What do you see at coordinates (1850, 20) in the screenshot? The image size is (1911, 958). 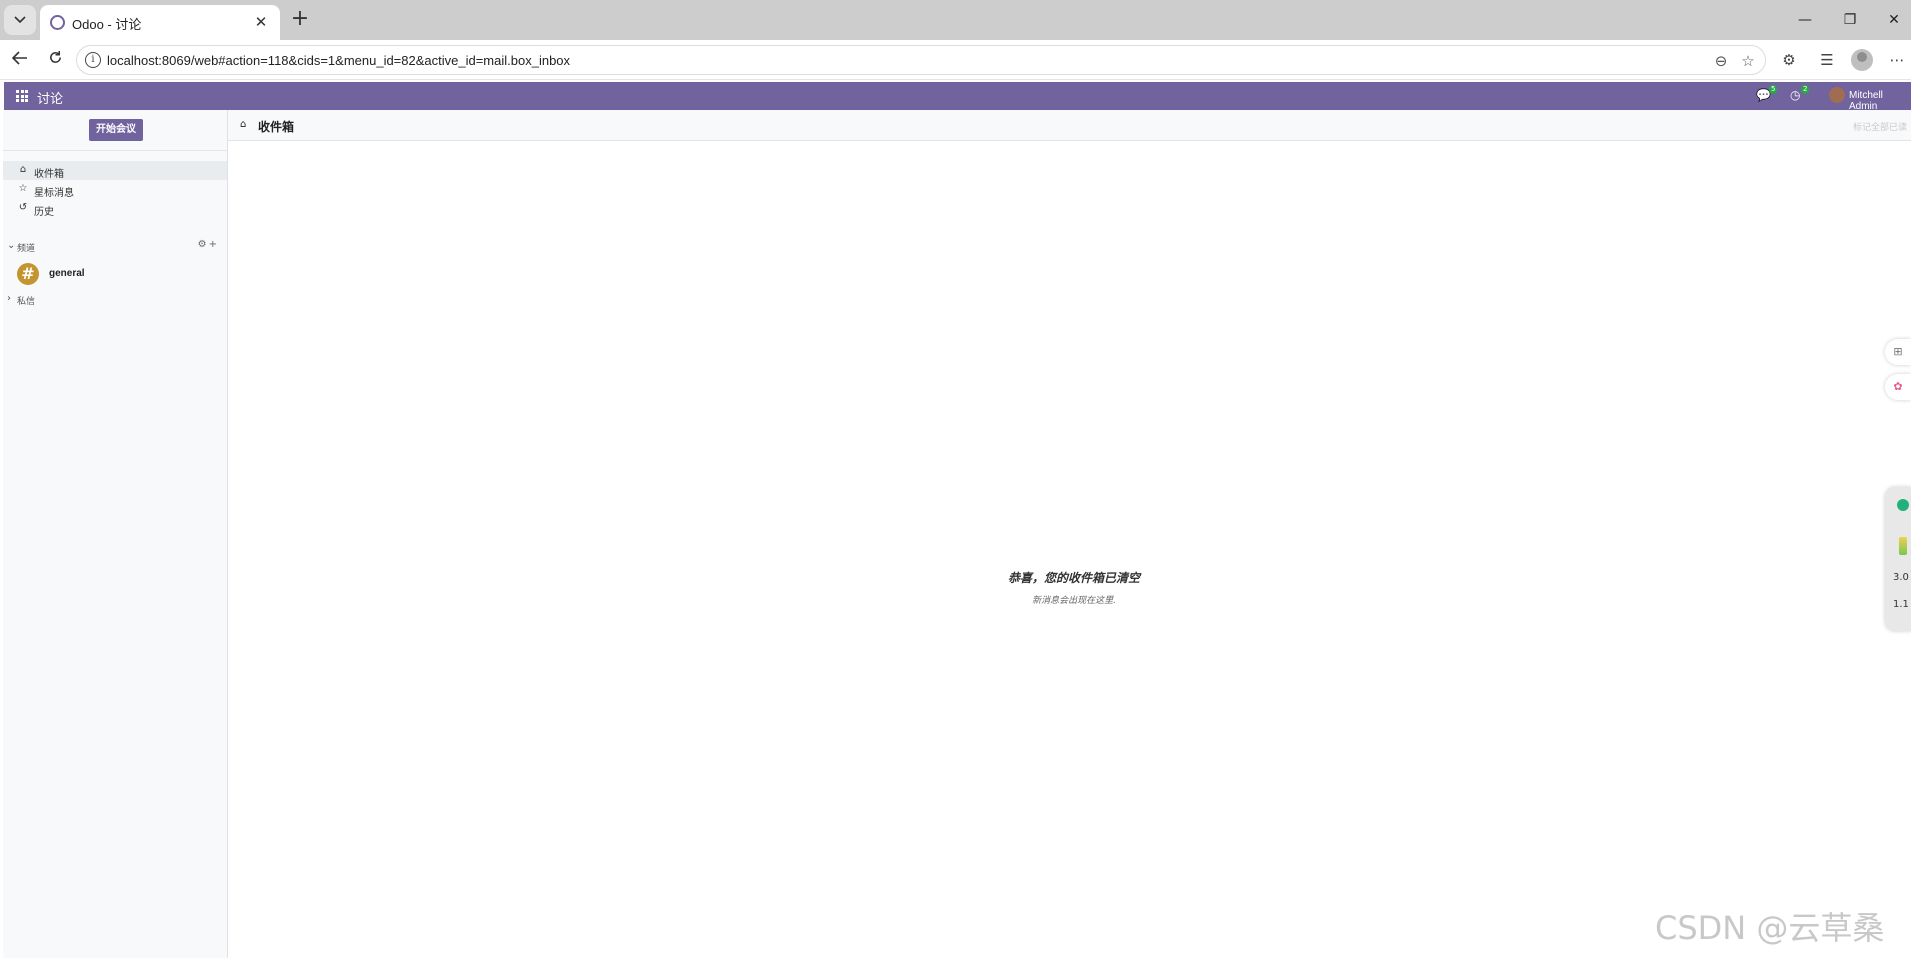 I see `restore-button: ❐` at bounding box center [1850, 20].